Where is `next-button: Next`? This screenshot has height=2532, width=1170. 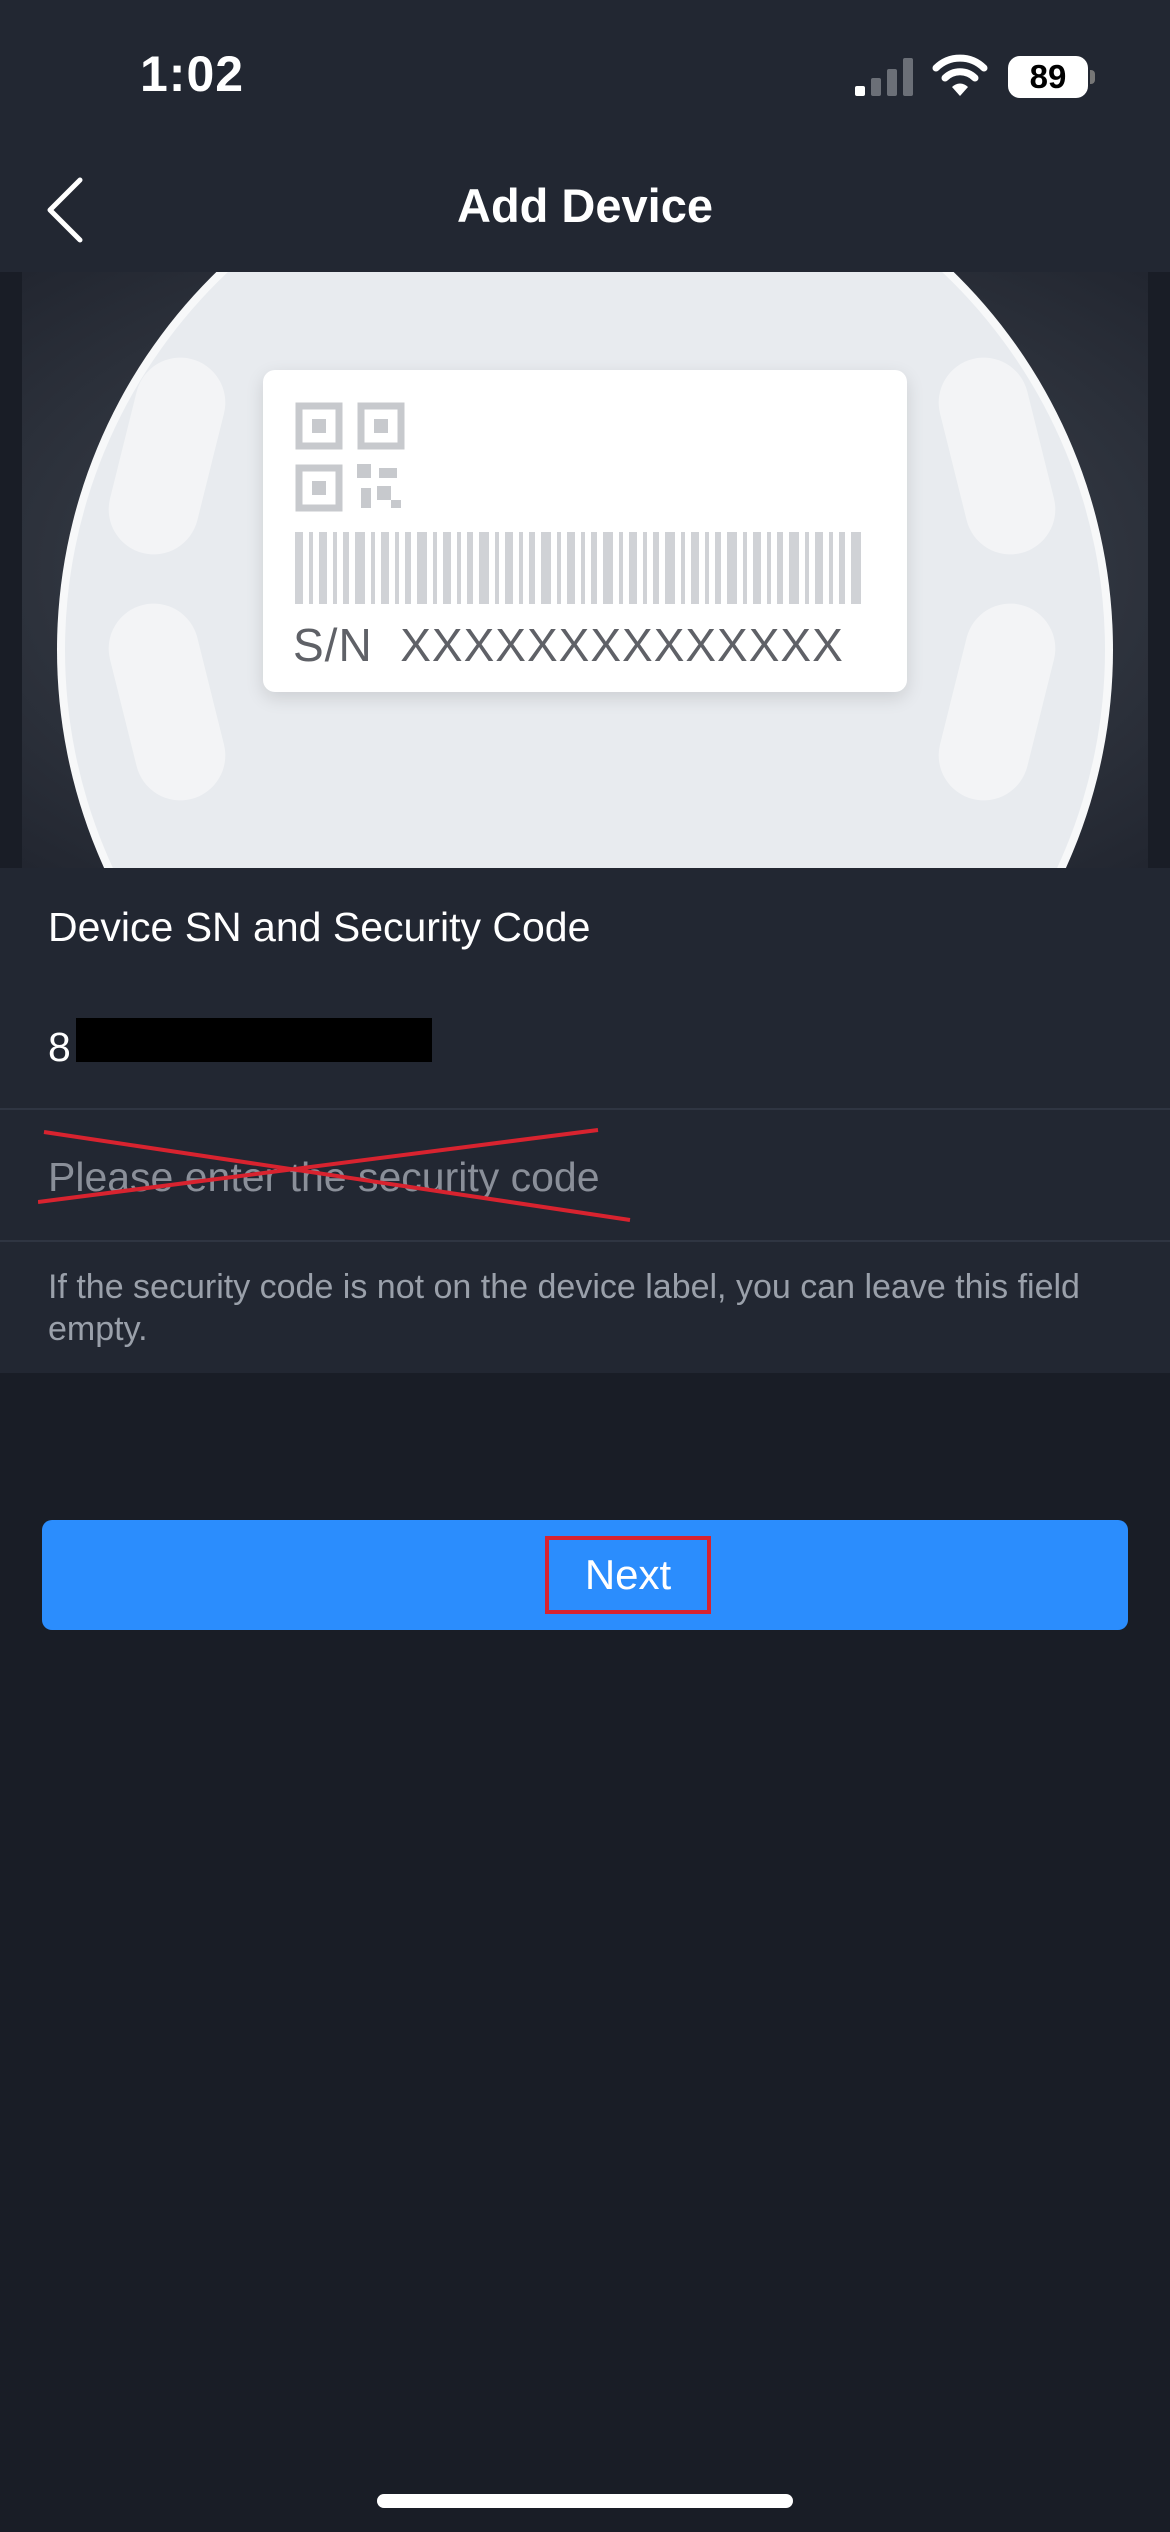
next-button: Next is located at coordinates (585, 1575).